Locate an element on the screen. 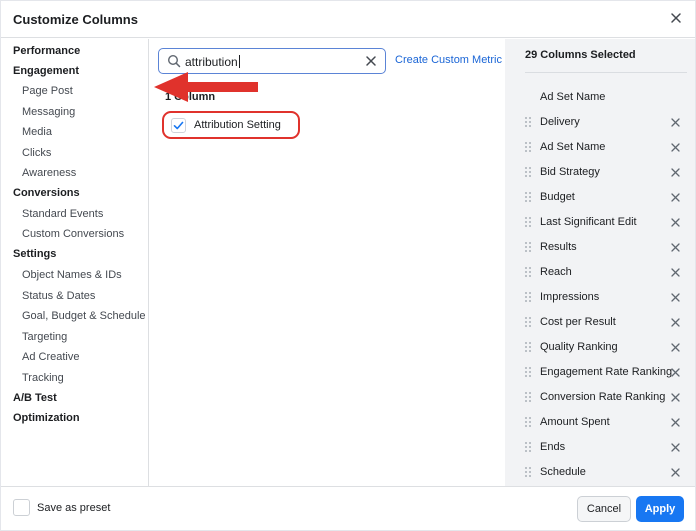 The width and height of the screenshot is (696, 531). save-preset-label: Save as preset is located at coordinates (74, 508).